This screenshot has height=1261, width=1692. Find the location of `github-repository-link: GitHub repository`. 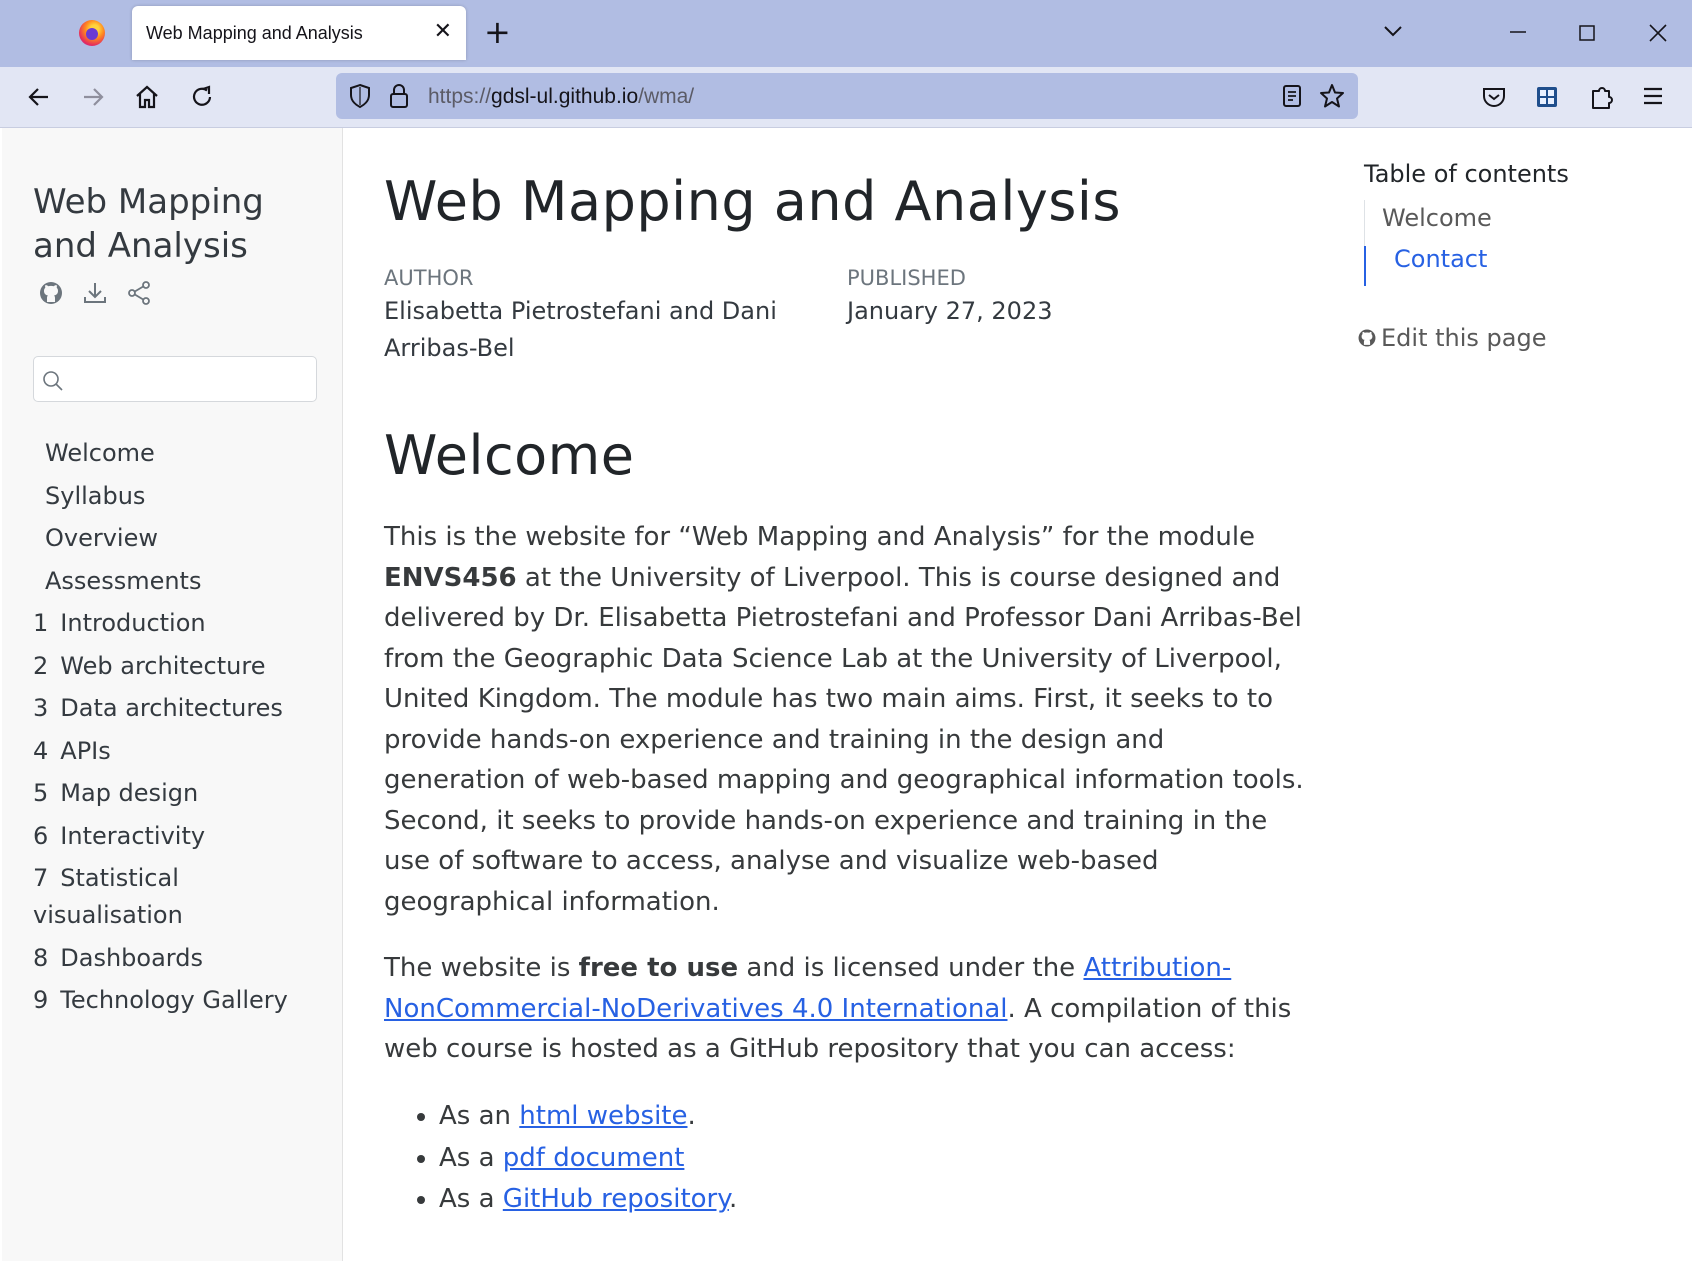

github-repository-link: GitHub repository is located at coordinates (616, 1199).